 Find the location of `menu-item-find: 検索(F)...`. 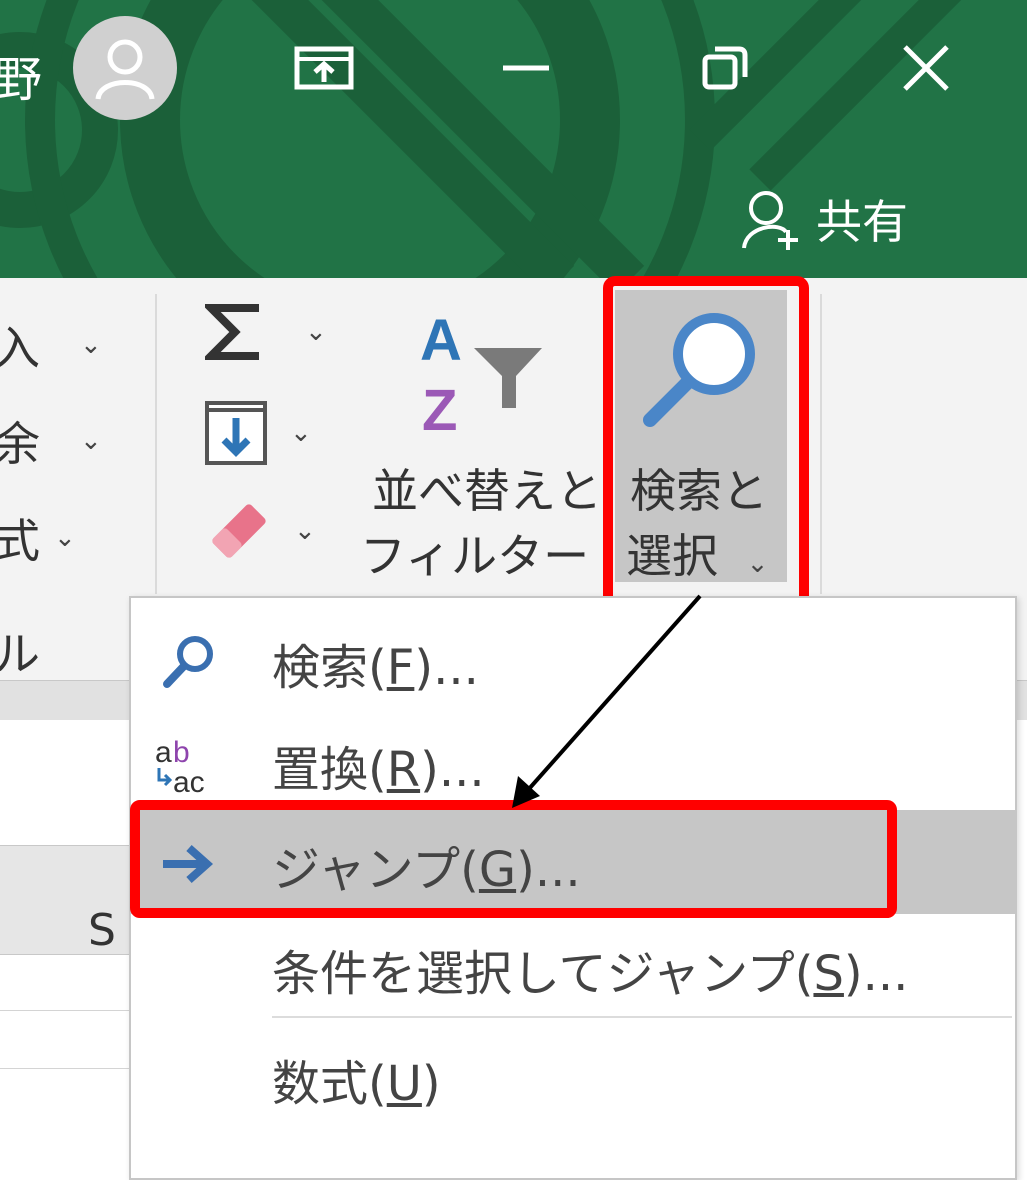

menu-item-find: 検索(F)... is located at coordinates (573, 660).